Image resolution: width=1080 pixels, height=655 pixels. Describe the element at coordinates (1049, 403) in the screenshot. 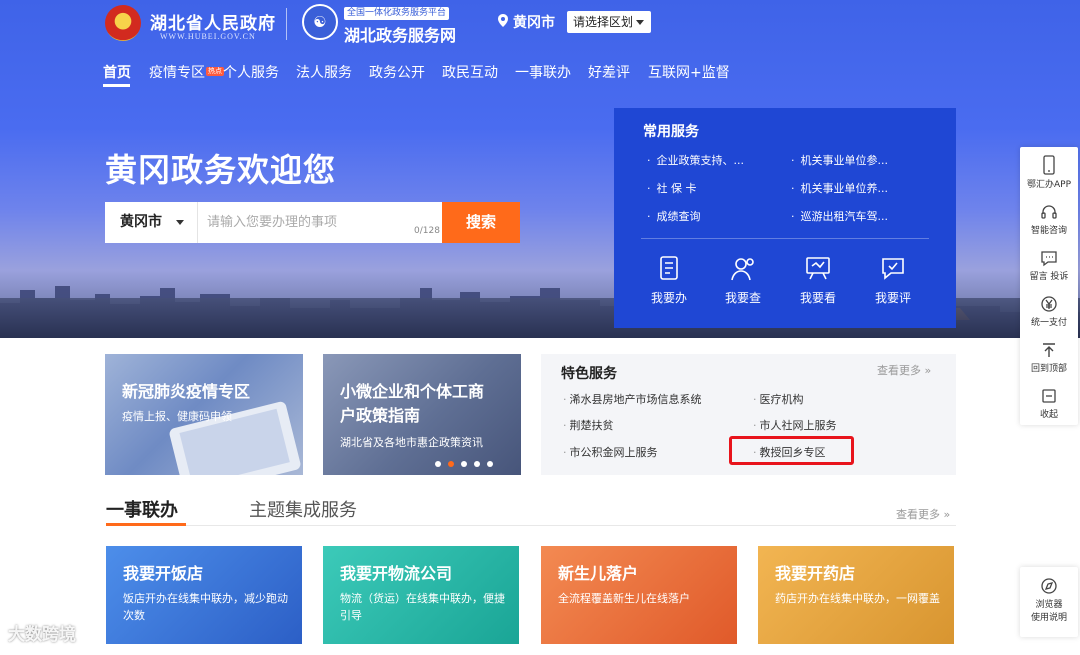

I see `sidebar-collapse: 收起` at that location.